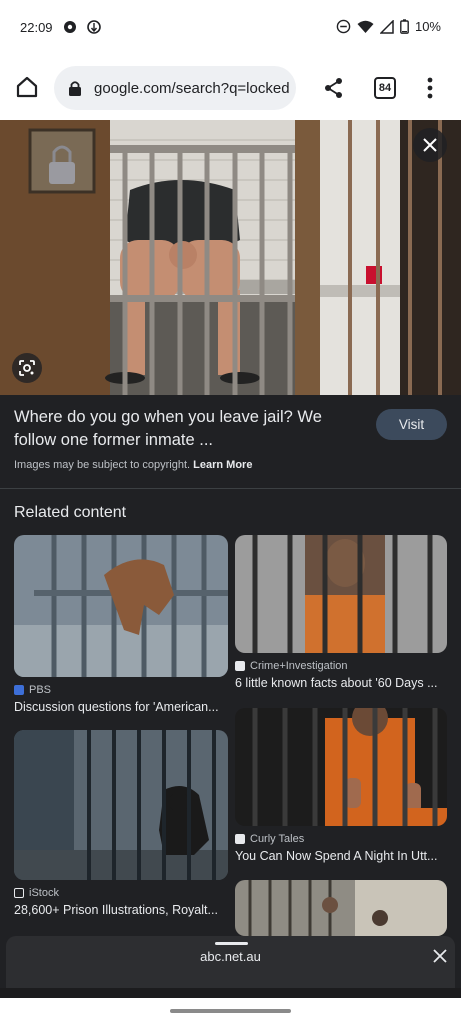 Image resolution: width=461 pixels, height=1024 pixels. What do you see at coordinates (36, 27) in the screenshot?
I see `status-time: 22:09` at bounding box center [36, 27].